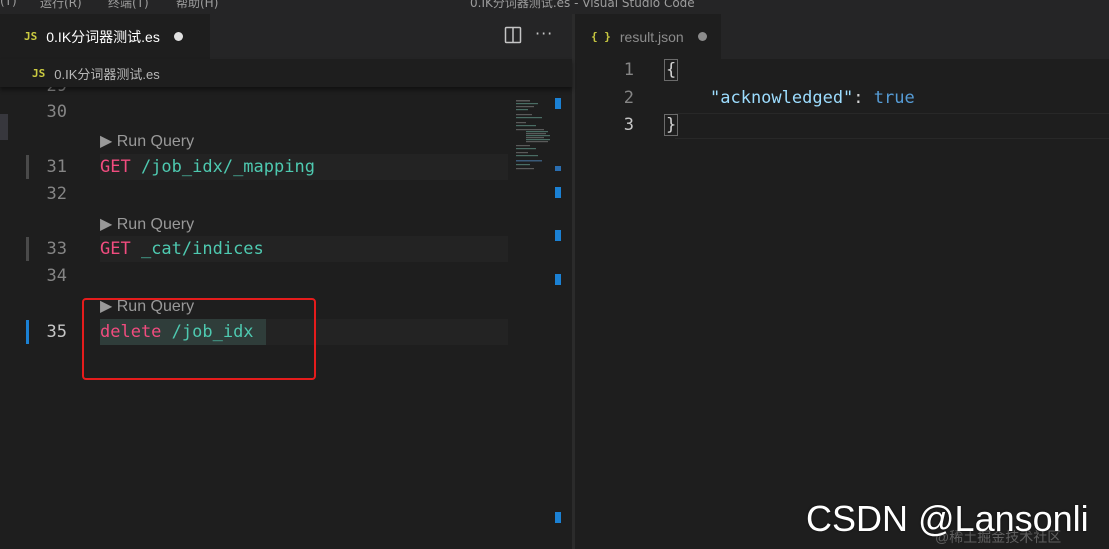  I want to click on tab-ik-tokenizer-test: JS 0.IK分词器测试.es, so click(105, 36).